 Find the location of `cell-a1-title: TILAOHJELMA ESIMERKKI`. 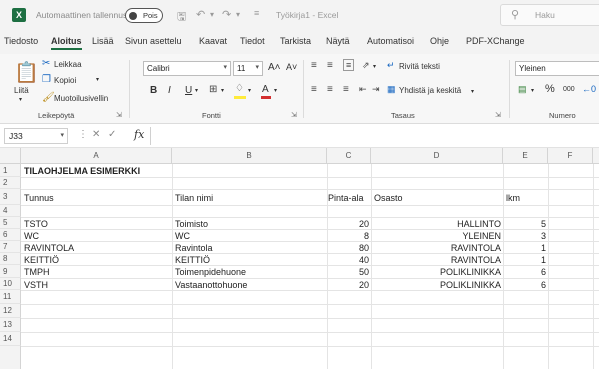

cell-a1-title: TILAOHJELMA ESIMERKKI is located at coordinates (82, 171).